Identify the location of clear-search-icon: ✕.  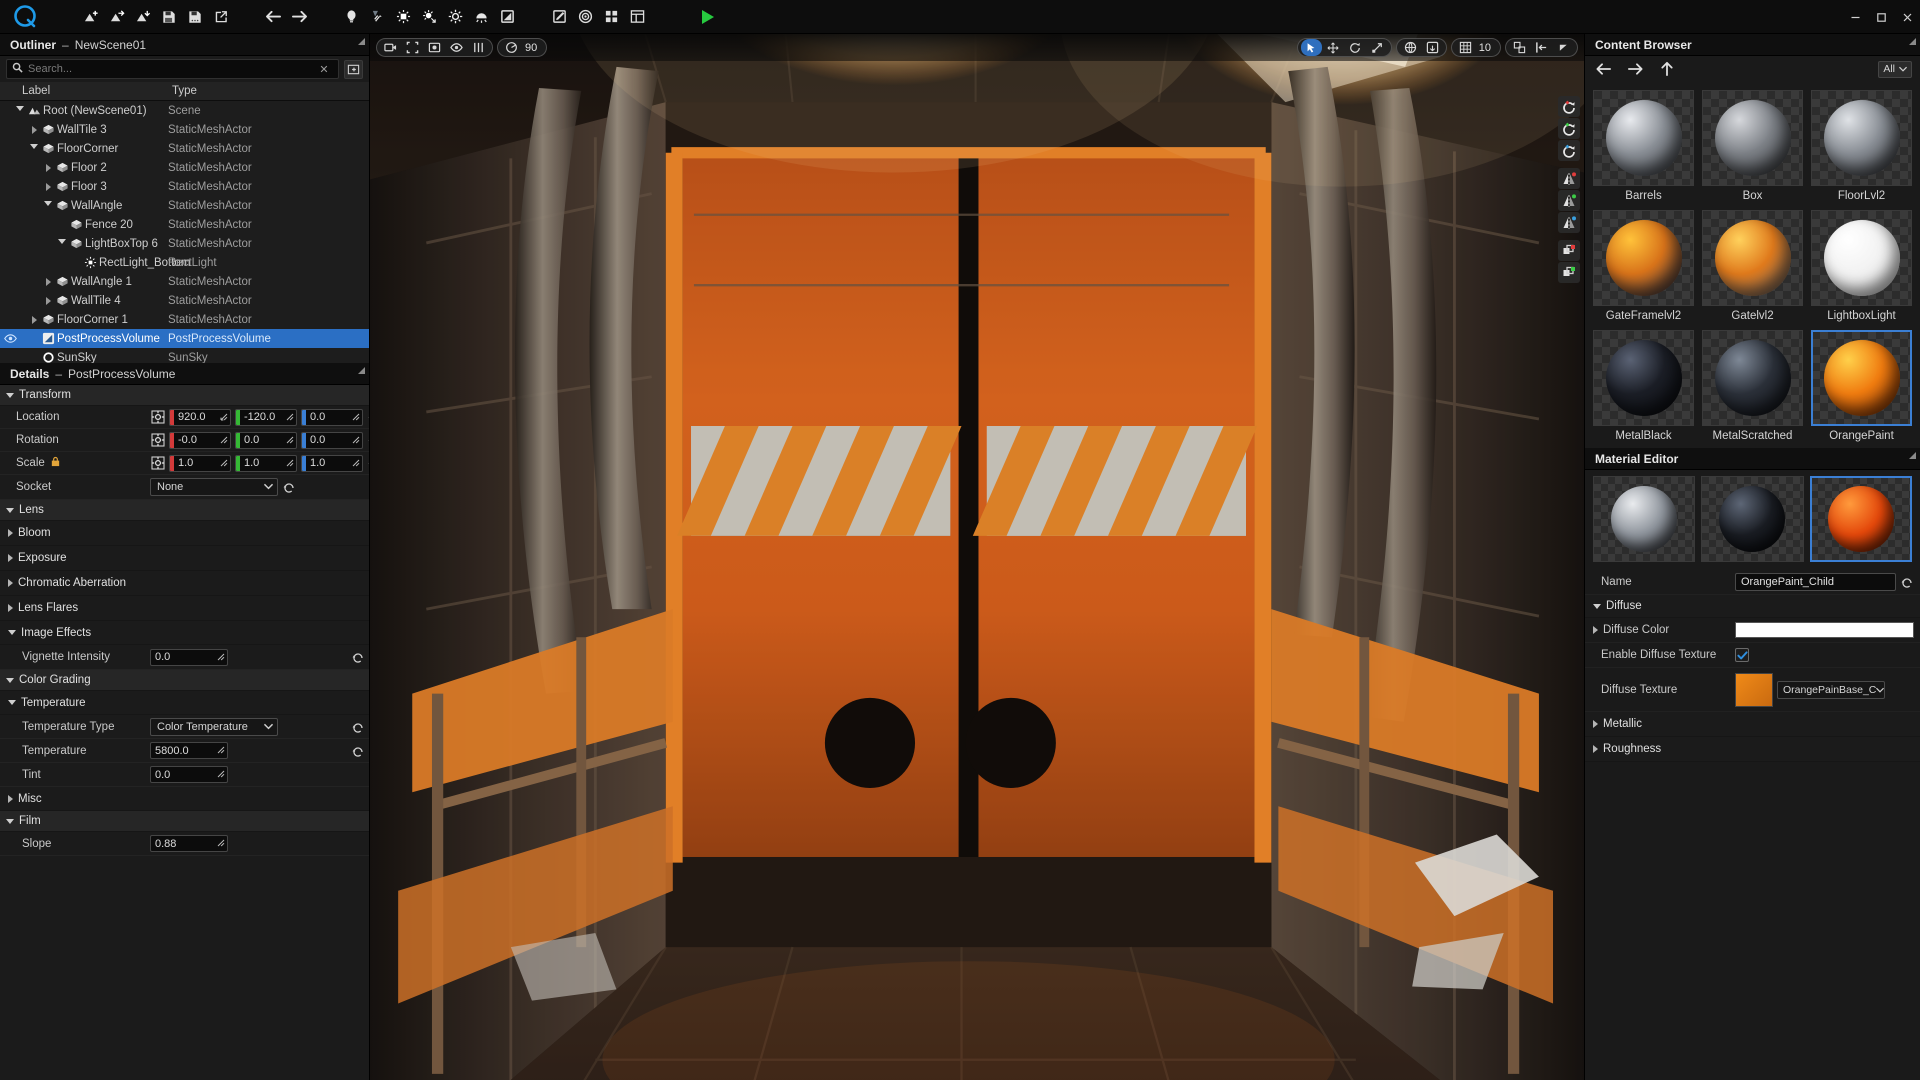
(324, 69).